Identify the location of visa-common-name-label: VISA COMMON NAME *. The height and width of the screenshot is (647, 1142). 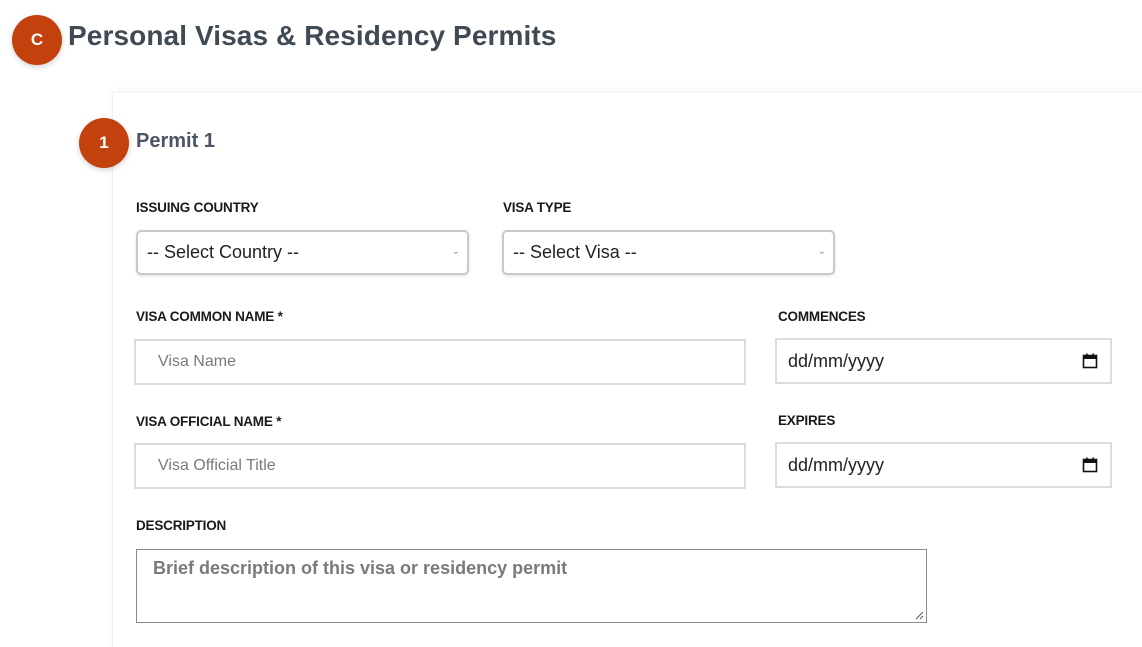
(209, 316).